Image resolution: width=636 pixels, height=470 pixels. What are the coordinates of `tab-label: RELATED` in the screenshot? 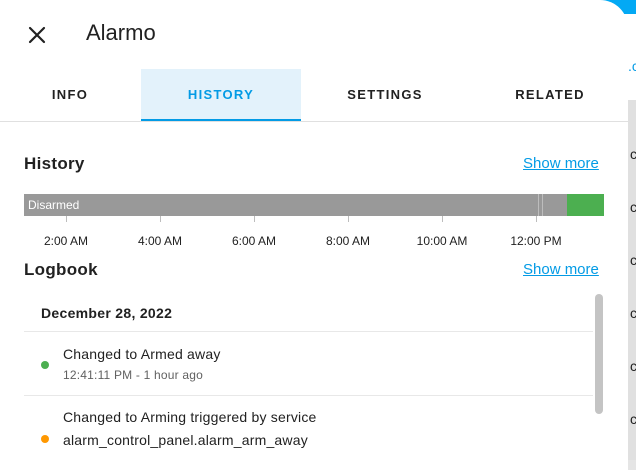 It's located at (550, 94).